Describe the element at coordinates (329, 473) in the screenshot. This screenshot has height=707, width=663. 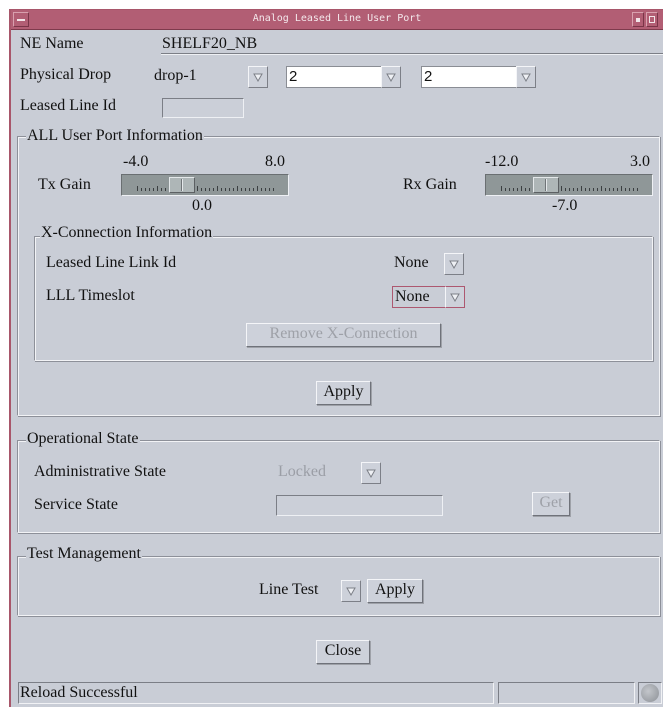
I see `administrative-state-select: Locked` at that location.